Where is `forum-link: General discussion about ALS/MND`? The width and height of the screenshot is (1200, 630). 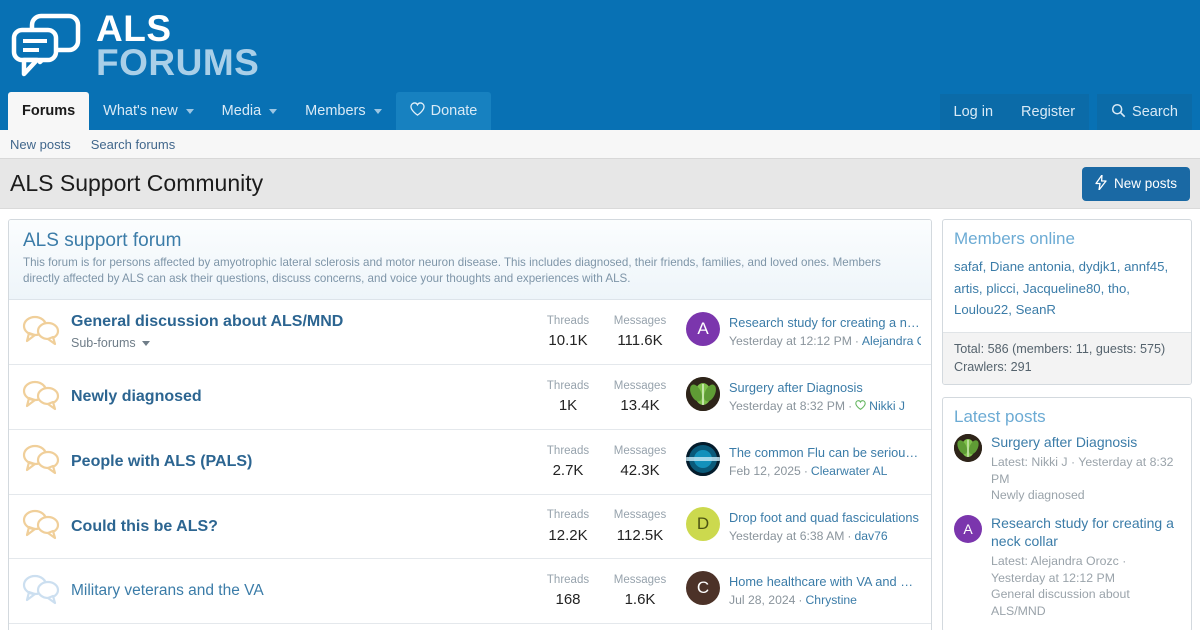 forum-link: General discussion about ALS/MND is located at coordinates (301, 321).